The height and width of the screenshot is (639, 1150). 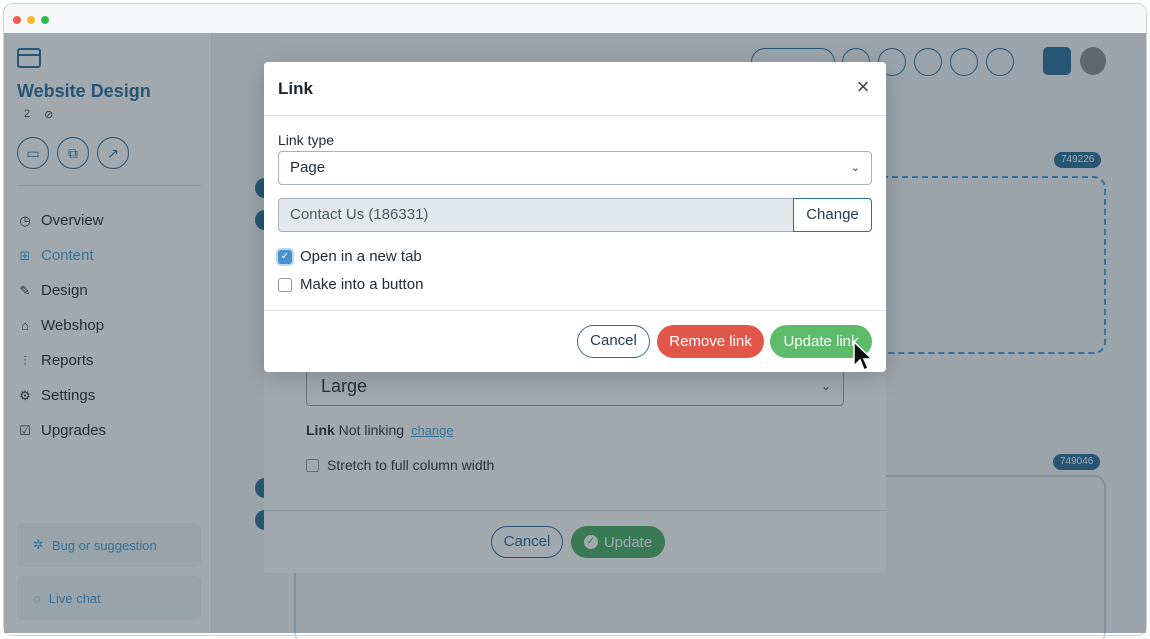 I want to click on open-new-tab-option: ✓ Open in a new tab, so click(x=350, y=256).